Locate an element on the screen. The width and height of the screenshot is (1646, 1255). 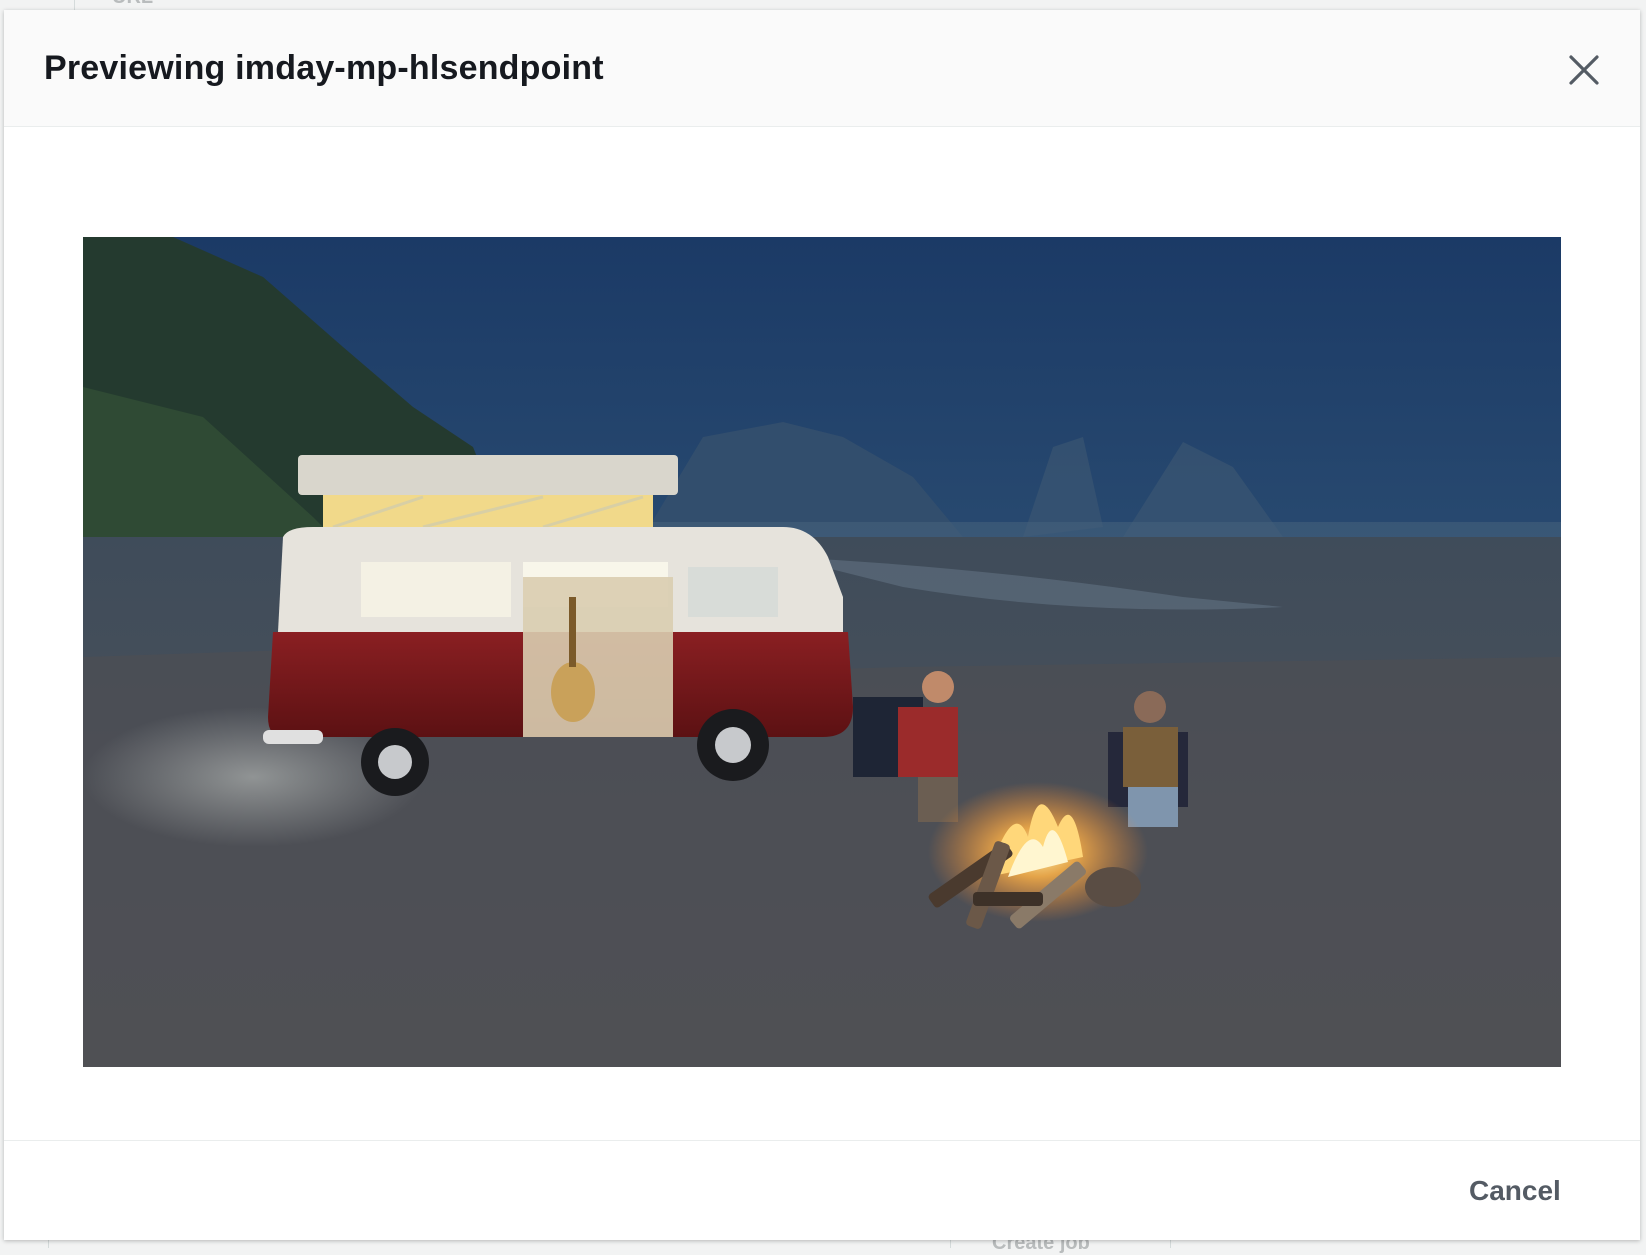
modal-footer: Cancel is located at coordinates (822, 1190).